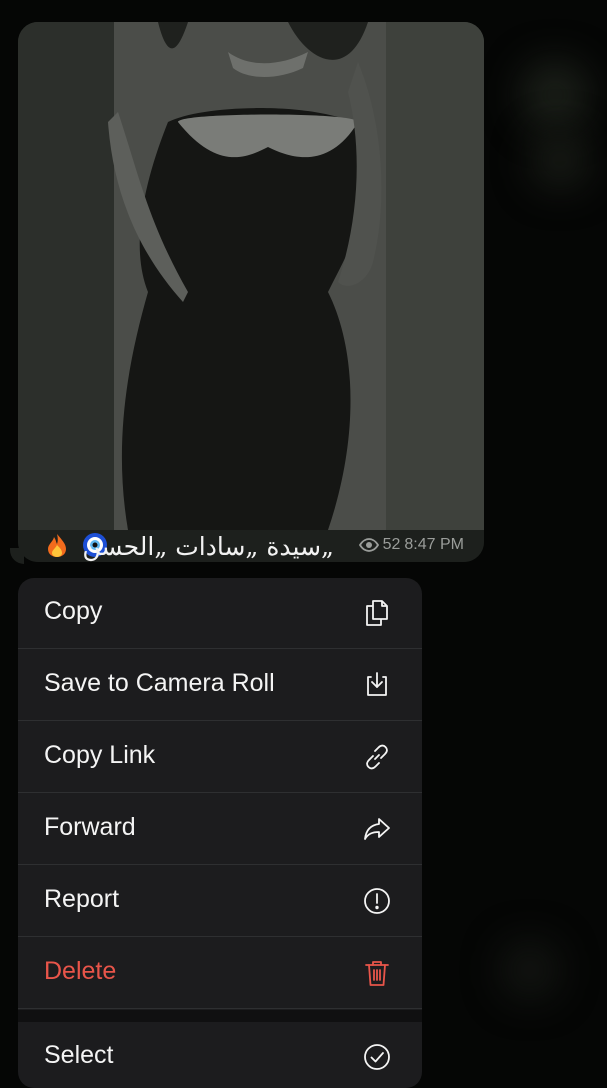  What do you see at coordinates (377, 757) in the screenshot?
I see `link-icon` at bounding box center [377, 757].